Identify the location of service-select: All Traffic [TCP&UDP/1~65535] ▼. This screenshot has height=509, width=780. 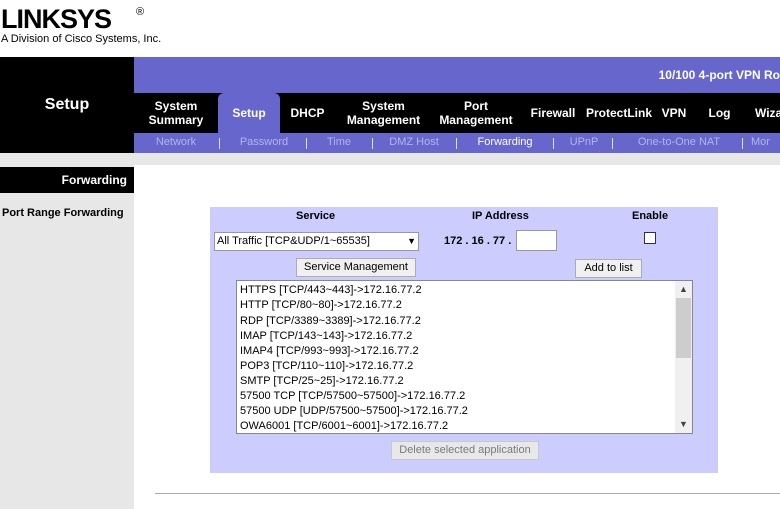
(316, 241).